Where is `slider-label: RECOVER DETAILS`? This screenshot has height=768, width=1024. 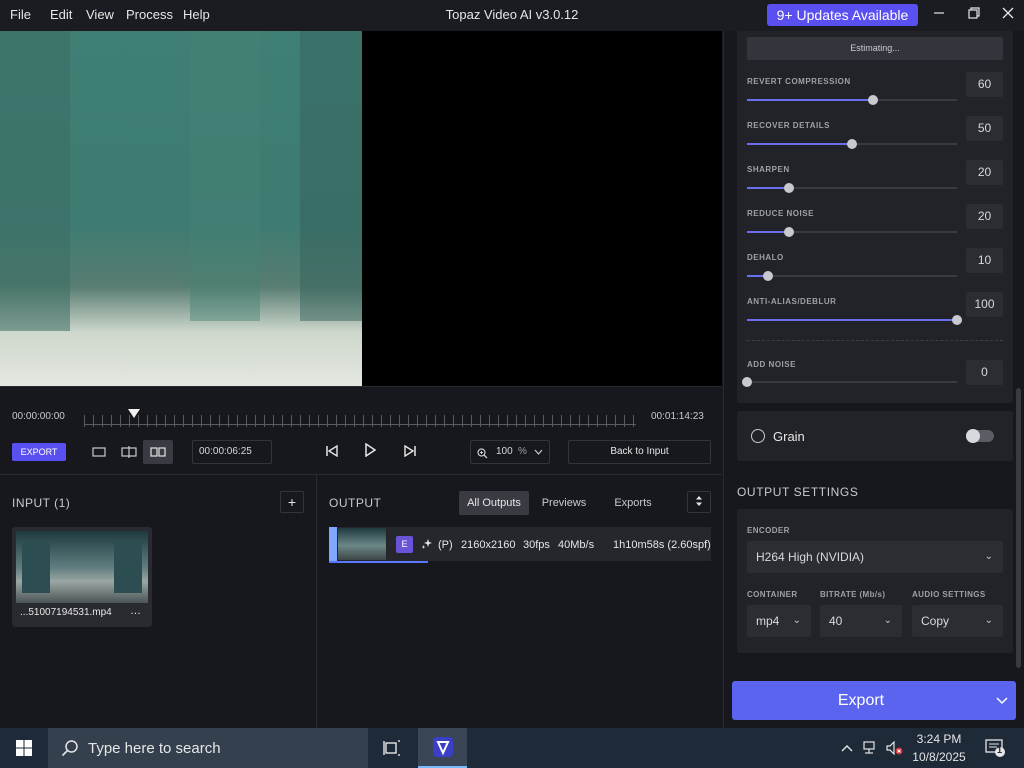 slider-label: RECOVER DETAILS is located at coordinates (788, 125).